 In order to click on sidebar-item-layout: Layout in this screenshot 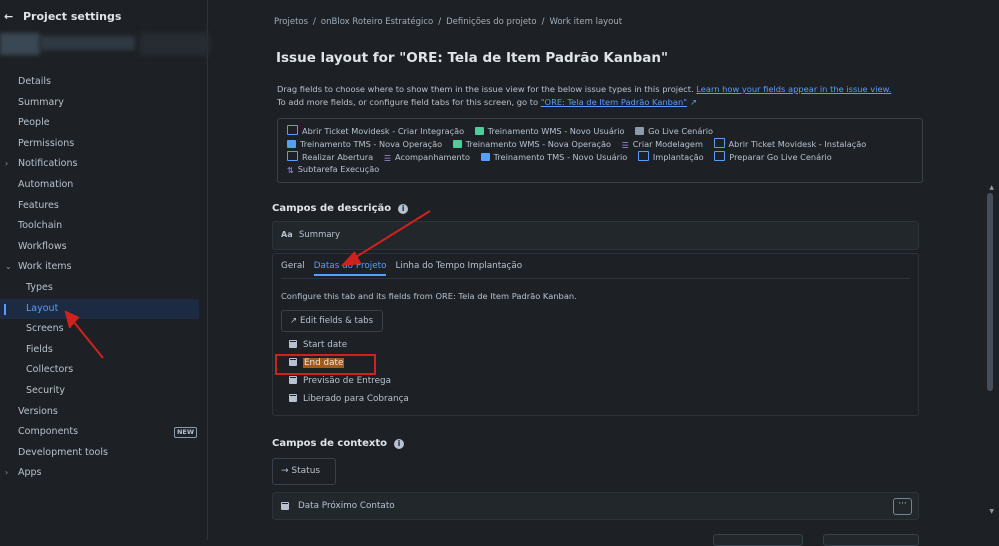, I will do `click(99, 309)`.